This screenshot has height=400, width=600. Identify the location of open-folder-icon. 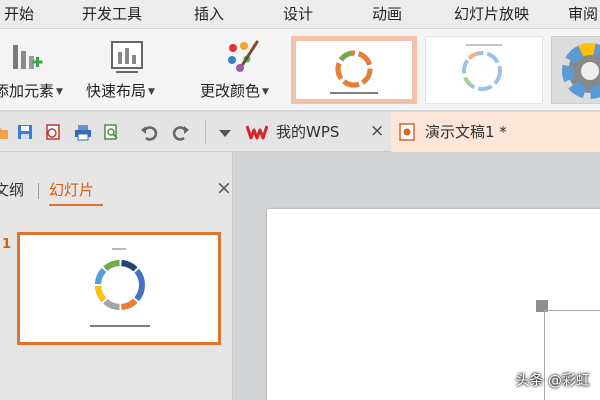
(5, 132).